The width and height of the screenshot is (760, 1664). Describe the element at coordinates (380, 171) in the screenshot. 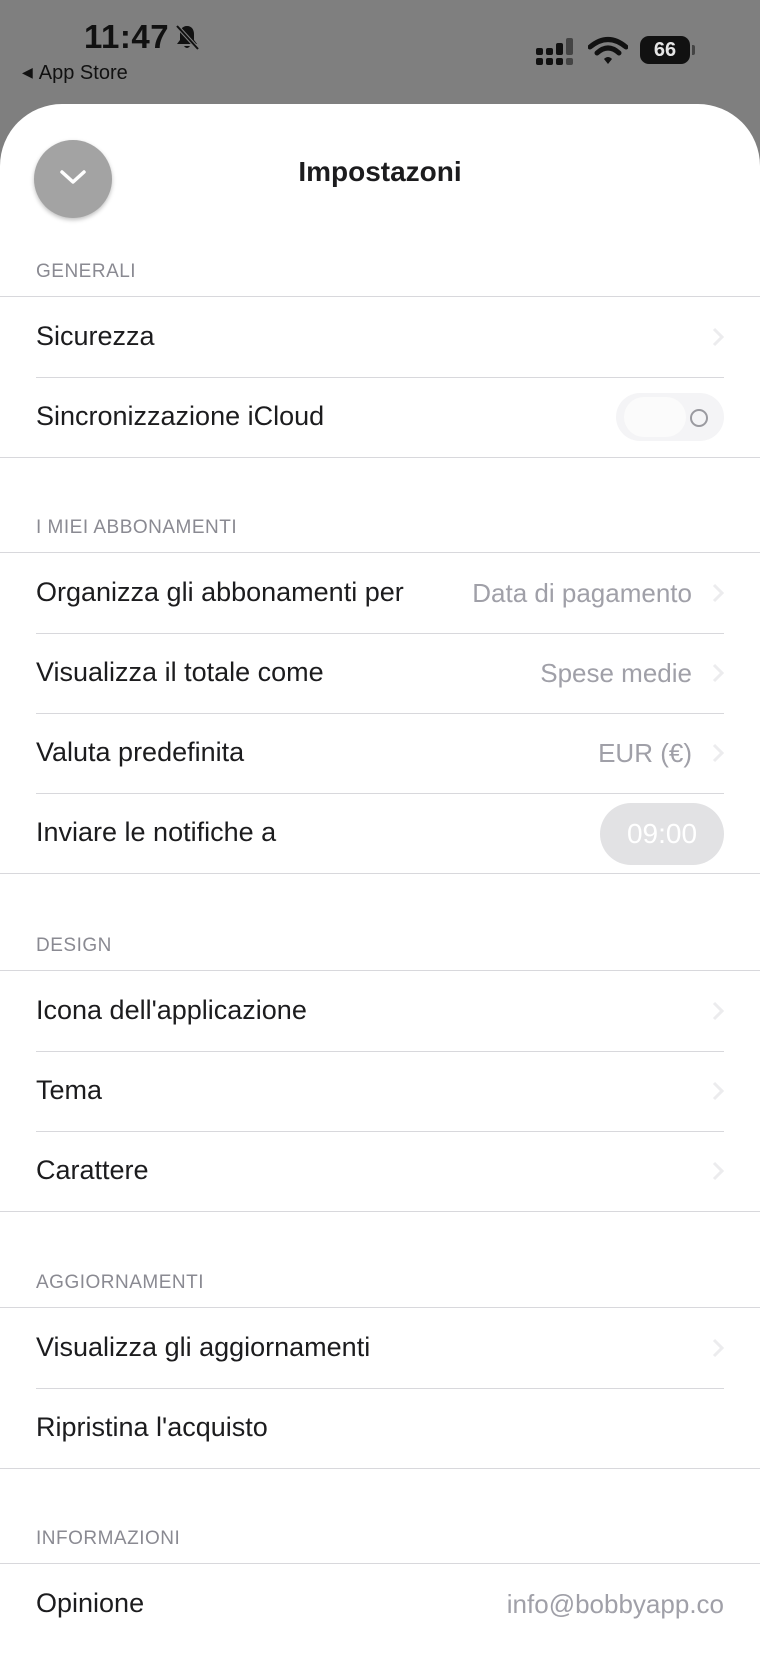

I see `page-title: Impostazoni` at that location.